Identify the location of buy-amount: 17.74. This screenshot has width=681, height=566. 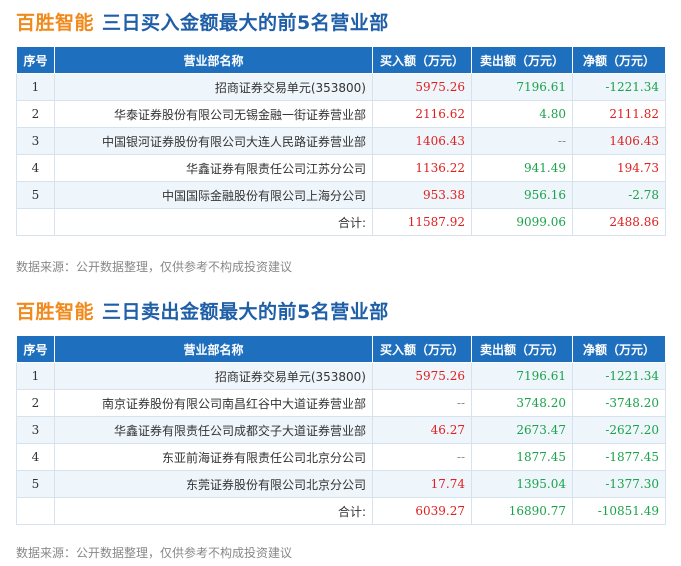
(422, 484).